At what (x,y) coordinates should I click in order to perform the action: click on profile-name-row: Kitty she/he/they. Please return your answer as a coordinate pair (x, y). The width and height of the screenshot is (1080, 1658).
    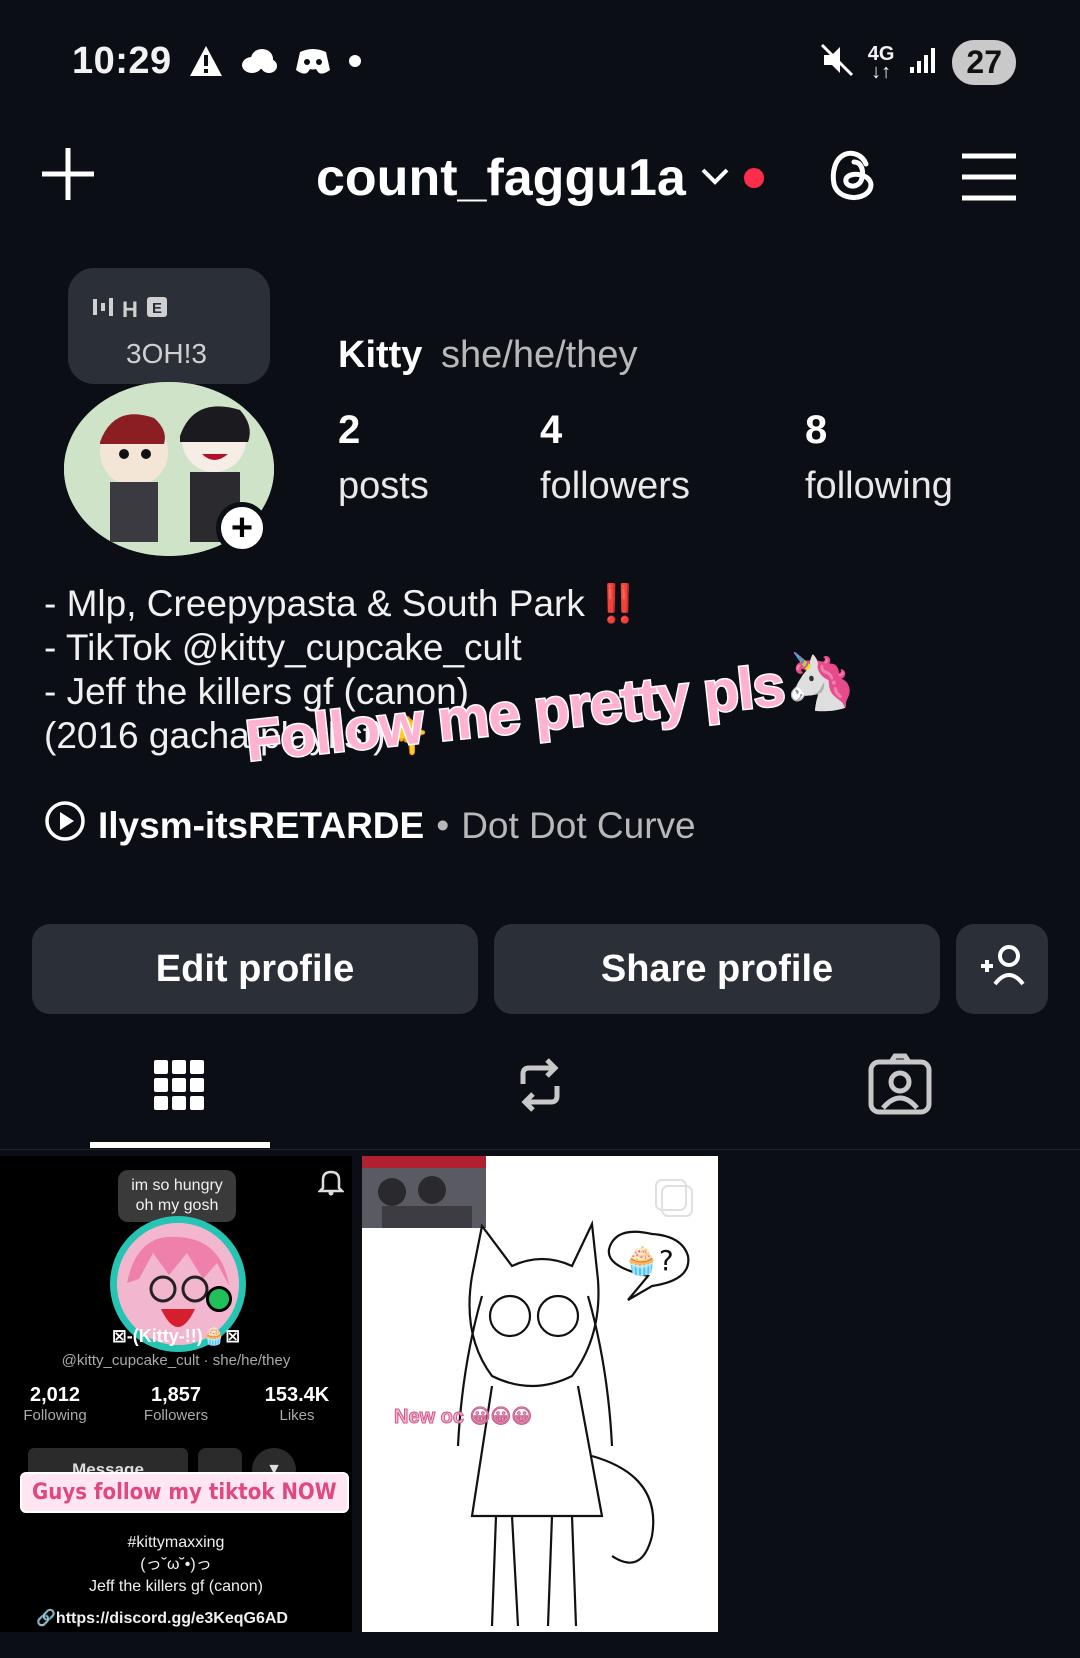
    Looking at the image, I should click on (488, 355).